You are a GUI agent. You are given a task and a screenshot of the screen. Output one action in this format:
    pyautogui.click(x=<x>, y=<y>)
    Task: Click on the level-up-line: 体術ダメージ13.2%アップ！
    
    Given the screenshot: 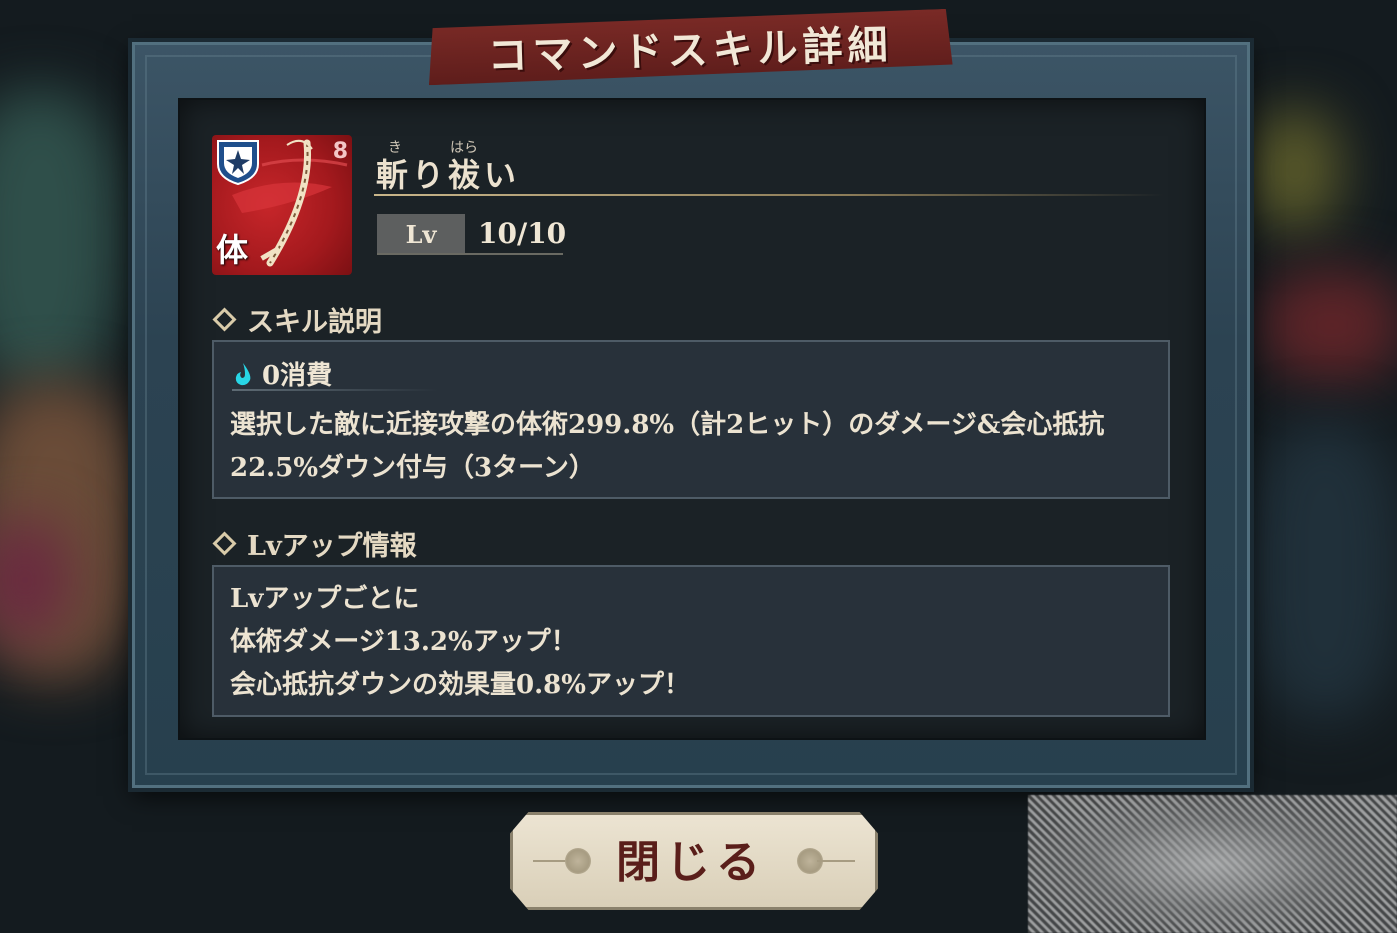 What is the action you would take?
    pyautogui.click(x=403, y=642)
    